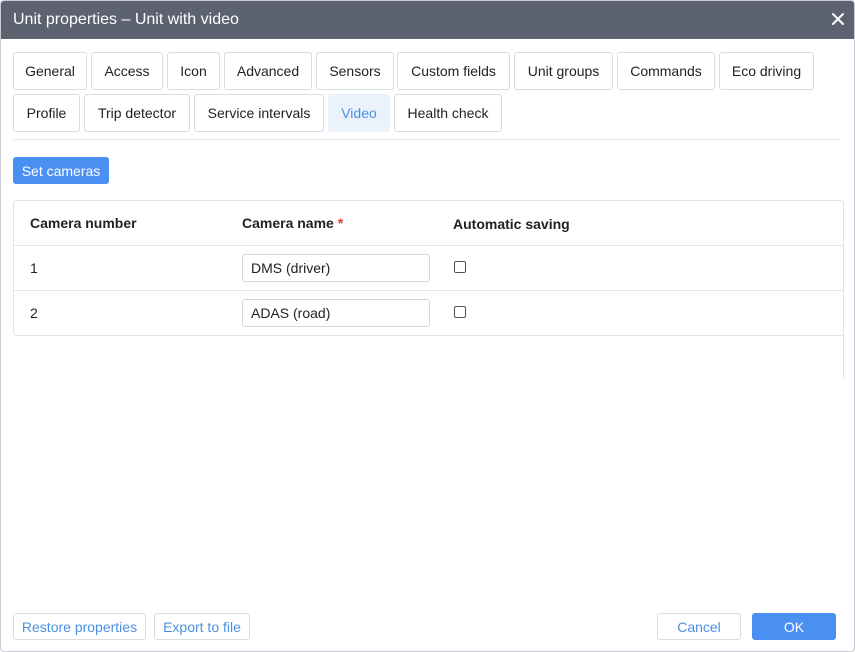  Describe the element at coordinates (61, 170) in the screenshot. I see `set-cameras-button: Set cameras` at that location.